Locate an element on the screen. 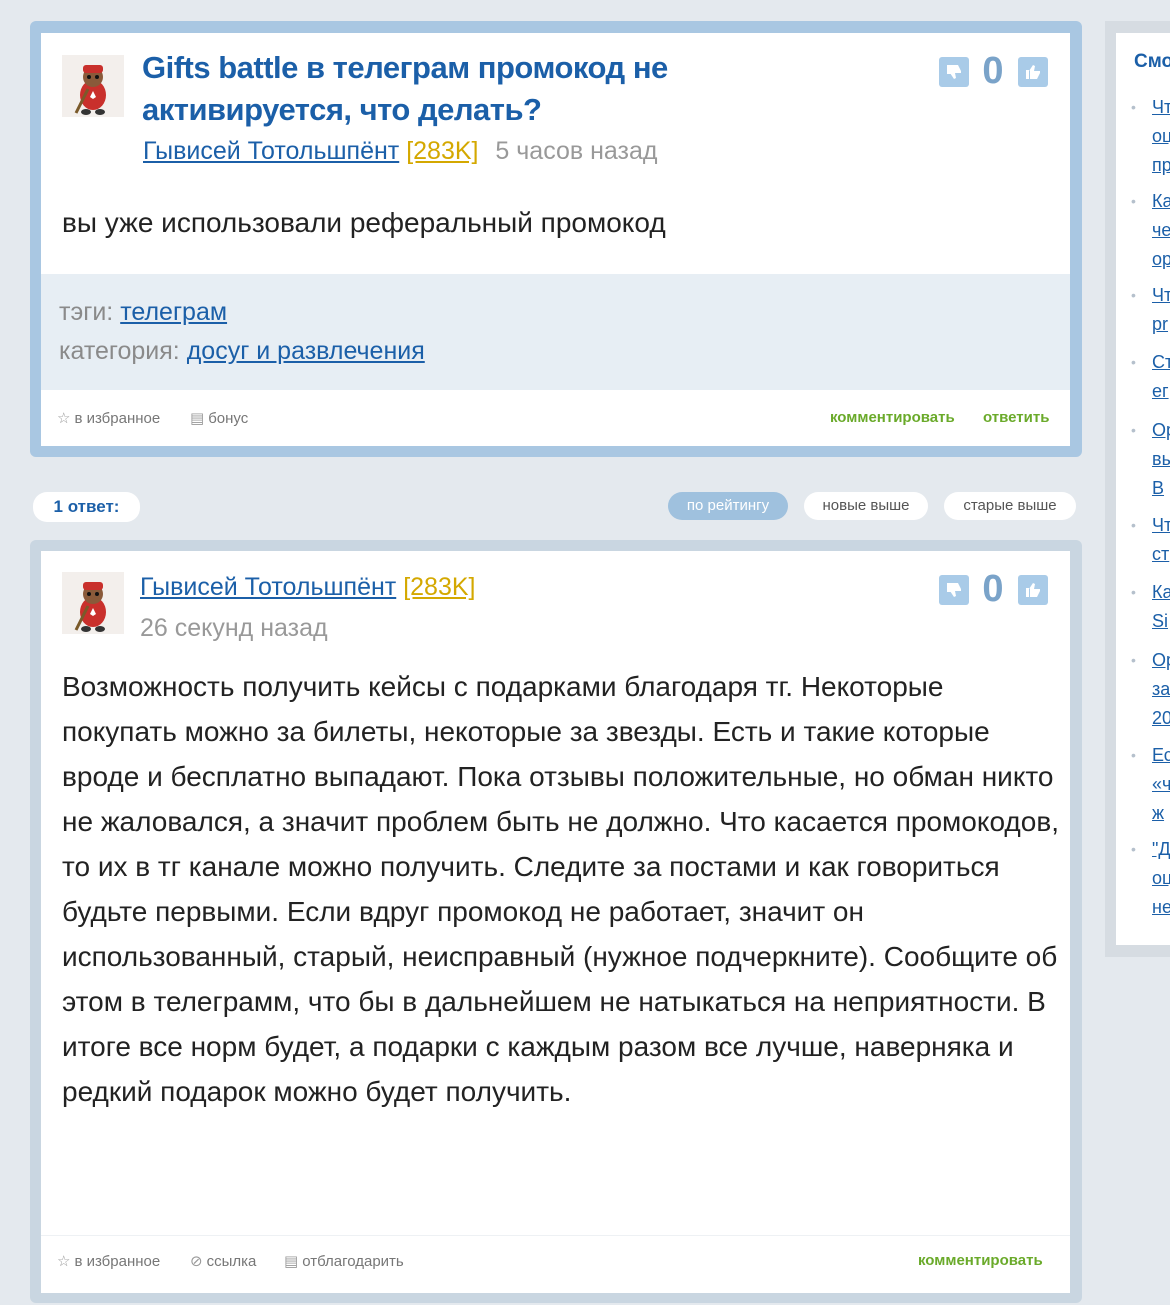 The width and height of the screenshot is (1170, 1305). sidebar-item-link: Чт оц пр is located at coordinates (1161, 136).